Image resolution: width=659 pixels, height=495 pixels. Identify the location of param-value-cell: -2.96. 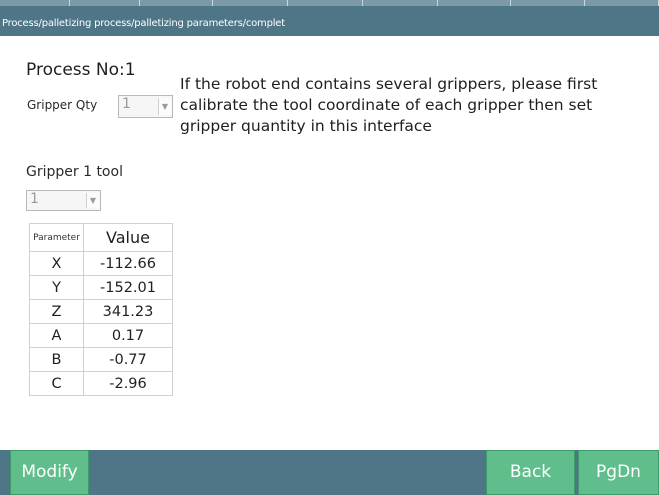
(128, 383).